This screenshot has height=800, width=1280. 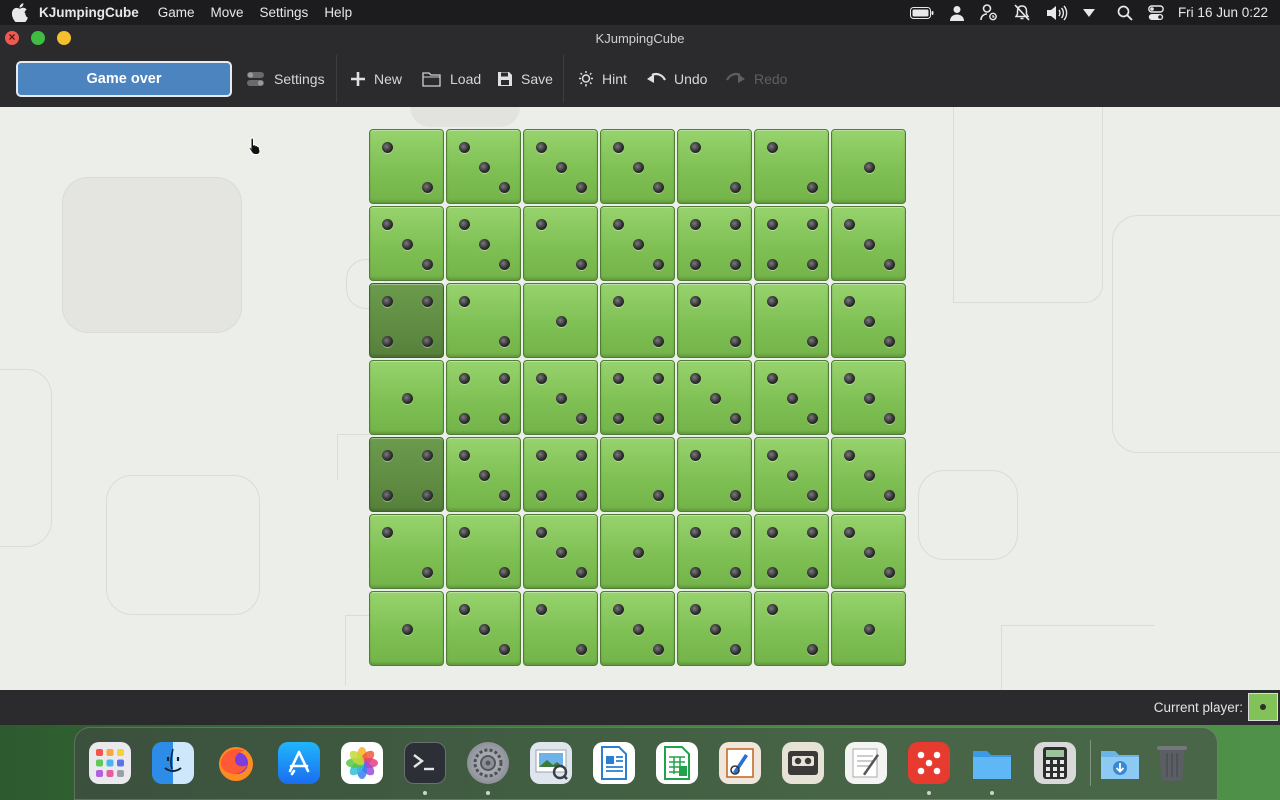 What do you see at coordinates (227, 12) in the screenshot?
I see `menu-move: Move` at bounding box center [227, 12].